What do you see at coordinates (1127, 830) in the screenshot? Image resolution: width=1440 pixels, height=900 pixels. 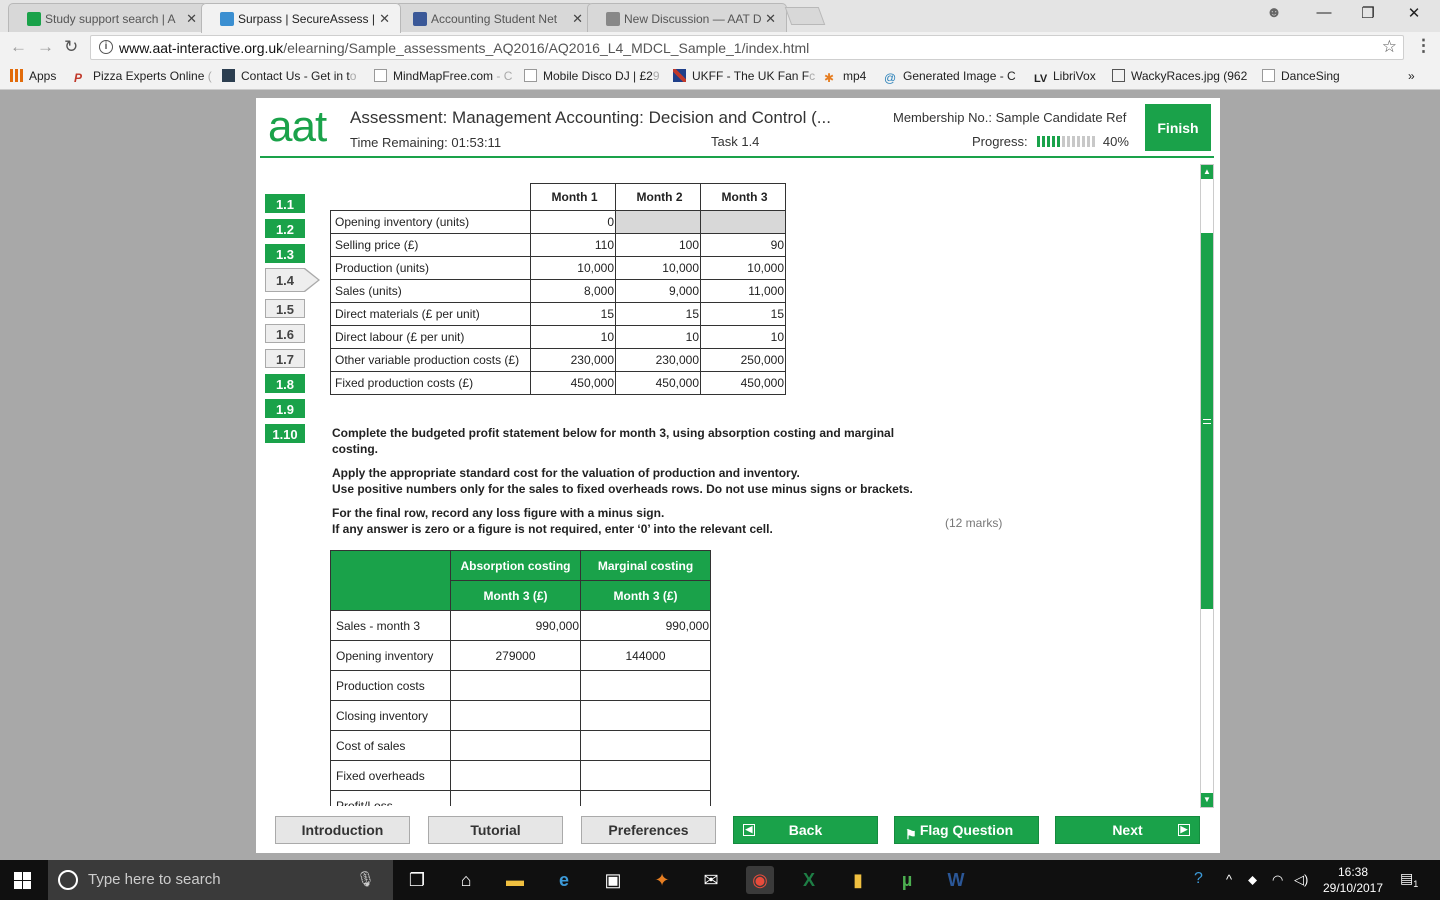 I see `next-button: Next ▶` at bounding box center [1127, 830].